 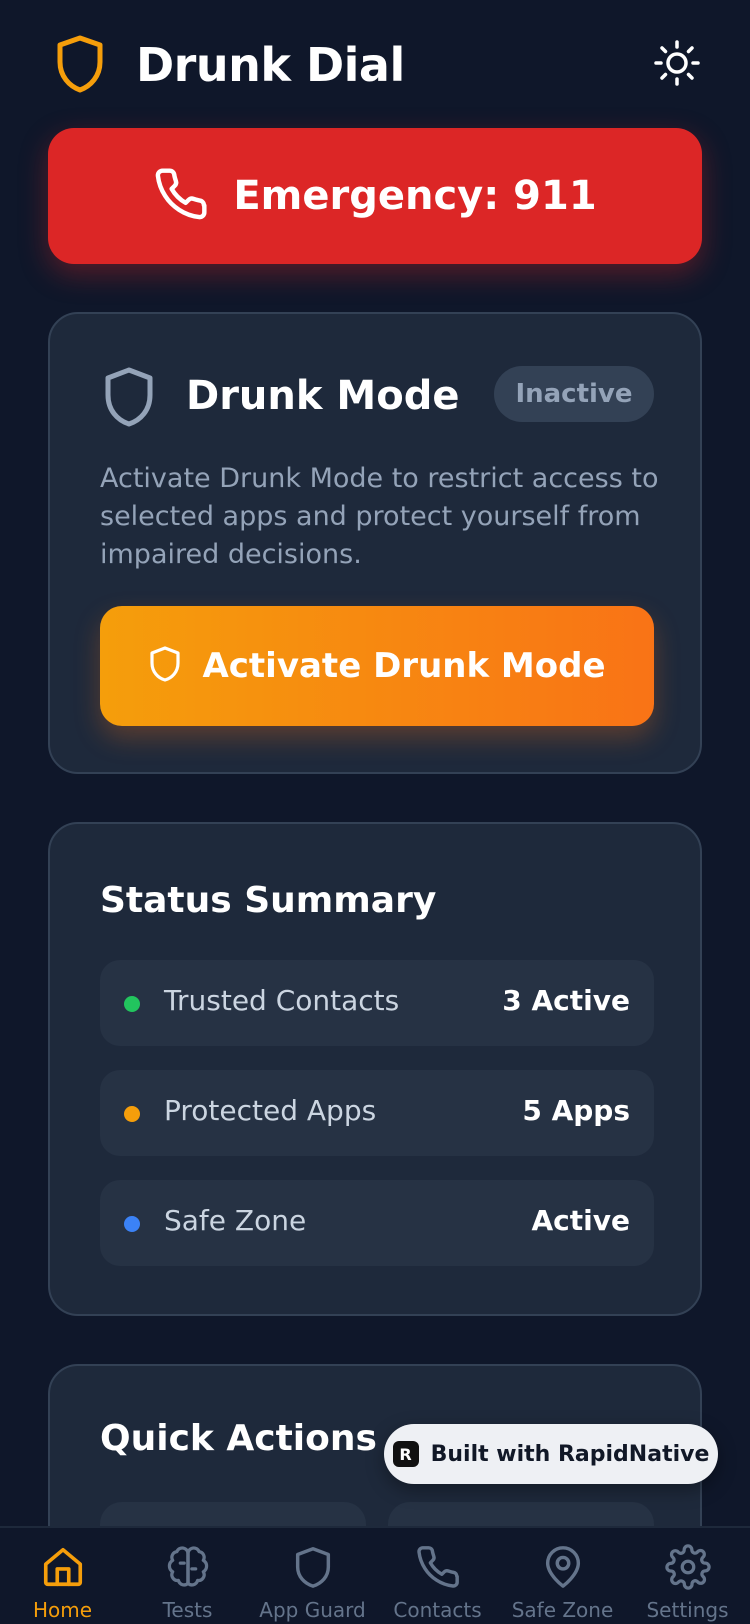 I want to click on app-title: Drunk Dial, so click(x=270, y=65).